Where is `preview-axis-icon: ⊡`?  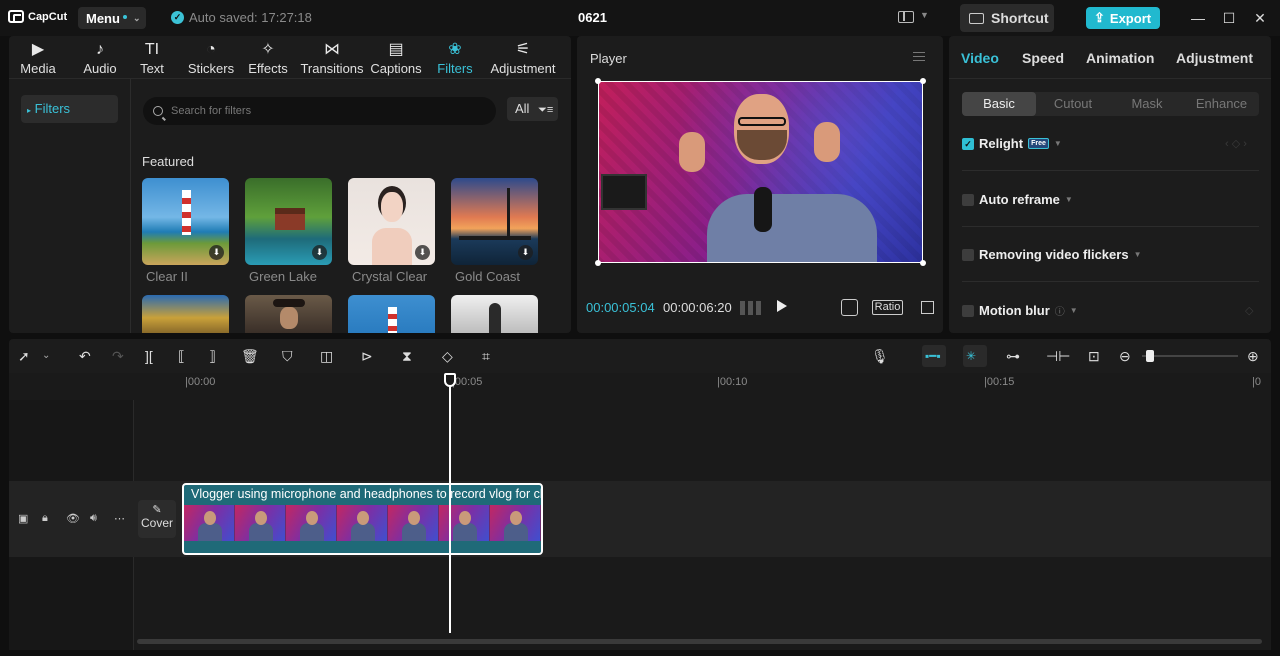
preview-axis-icon: ⊡ is located at coordinates (1094, 356).